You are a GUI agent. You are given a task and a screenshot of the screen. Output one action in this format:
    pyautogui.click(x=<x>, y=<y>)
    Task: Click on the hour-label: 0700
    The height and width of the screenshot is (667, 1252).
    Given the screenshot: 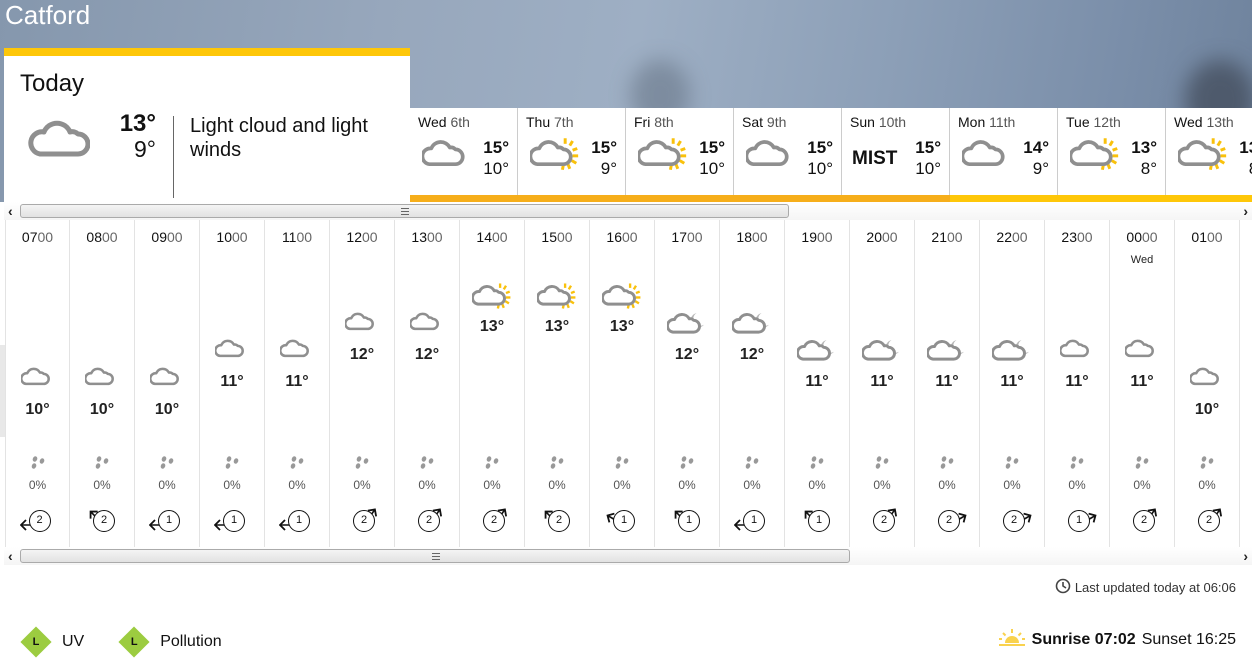 What is the action you would take?
    pyautogui.click(x=37, y=237)
    